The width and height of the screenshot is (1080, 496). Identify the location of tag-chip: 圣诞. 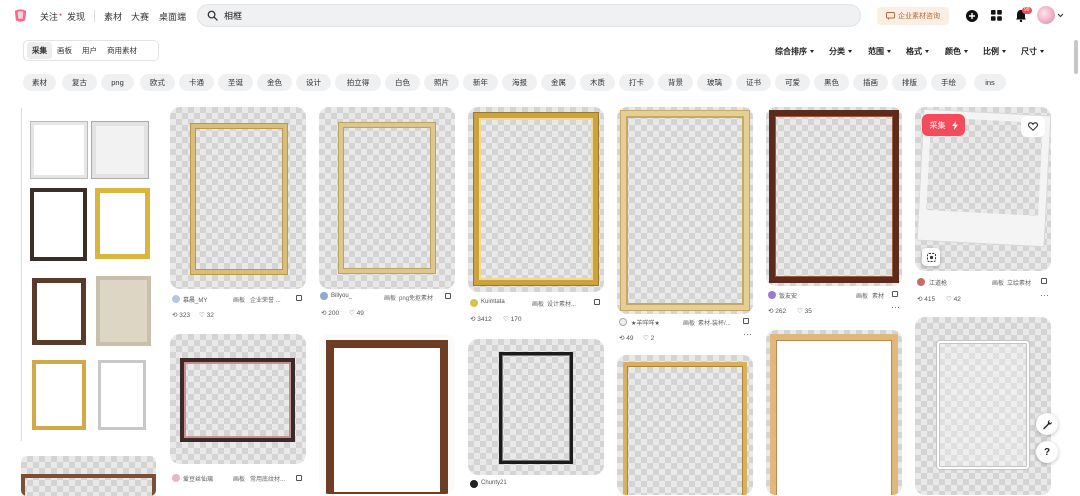
(235, 82).